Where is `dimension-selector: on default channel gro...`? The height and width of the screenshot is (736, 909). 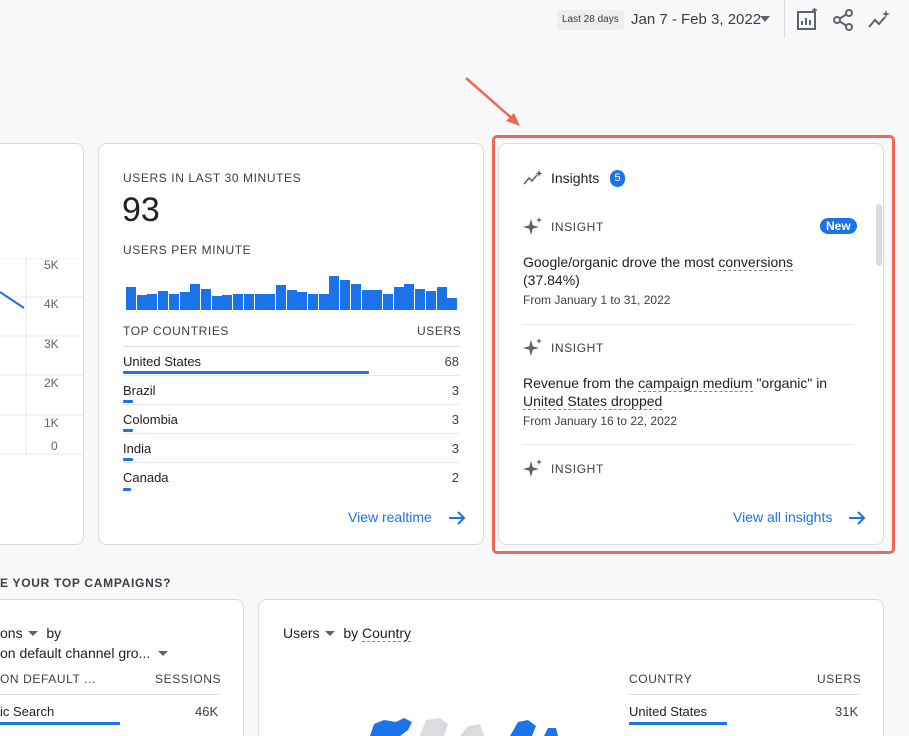
dimension-selector: on default channel gro... is located at coordinates (84, 653).